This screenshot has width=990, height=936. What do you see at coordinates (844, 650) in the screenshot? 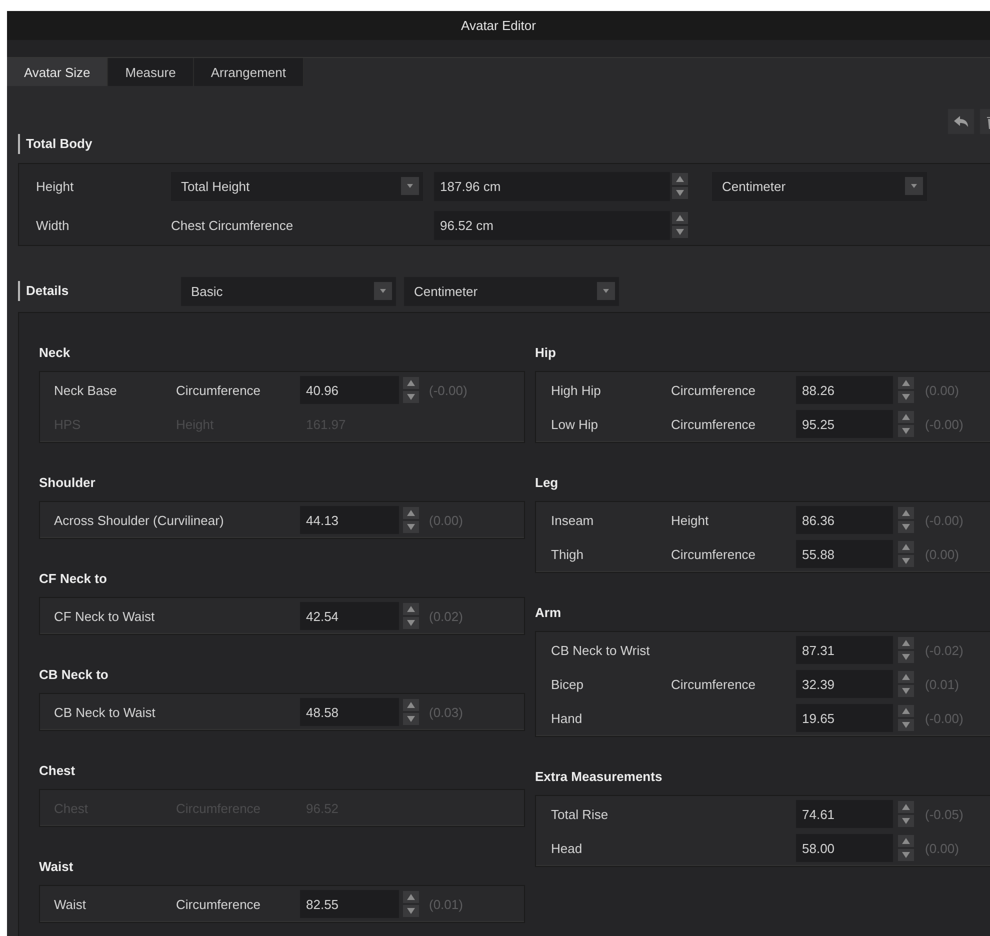
I see `value-field: 87.31` at bounding box center [844, 650].